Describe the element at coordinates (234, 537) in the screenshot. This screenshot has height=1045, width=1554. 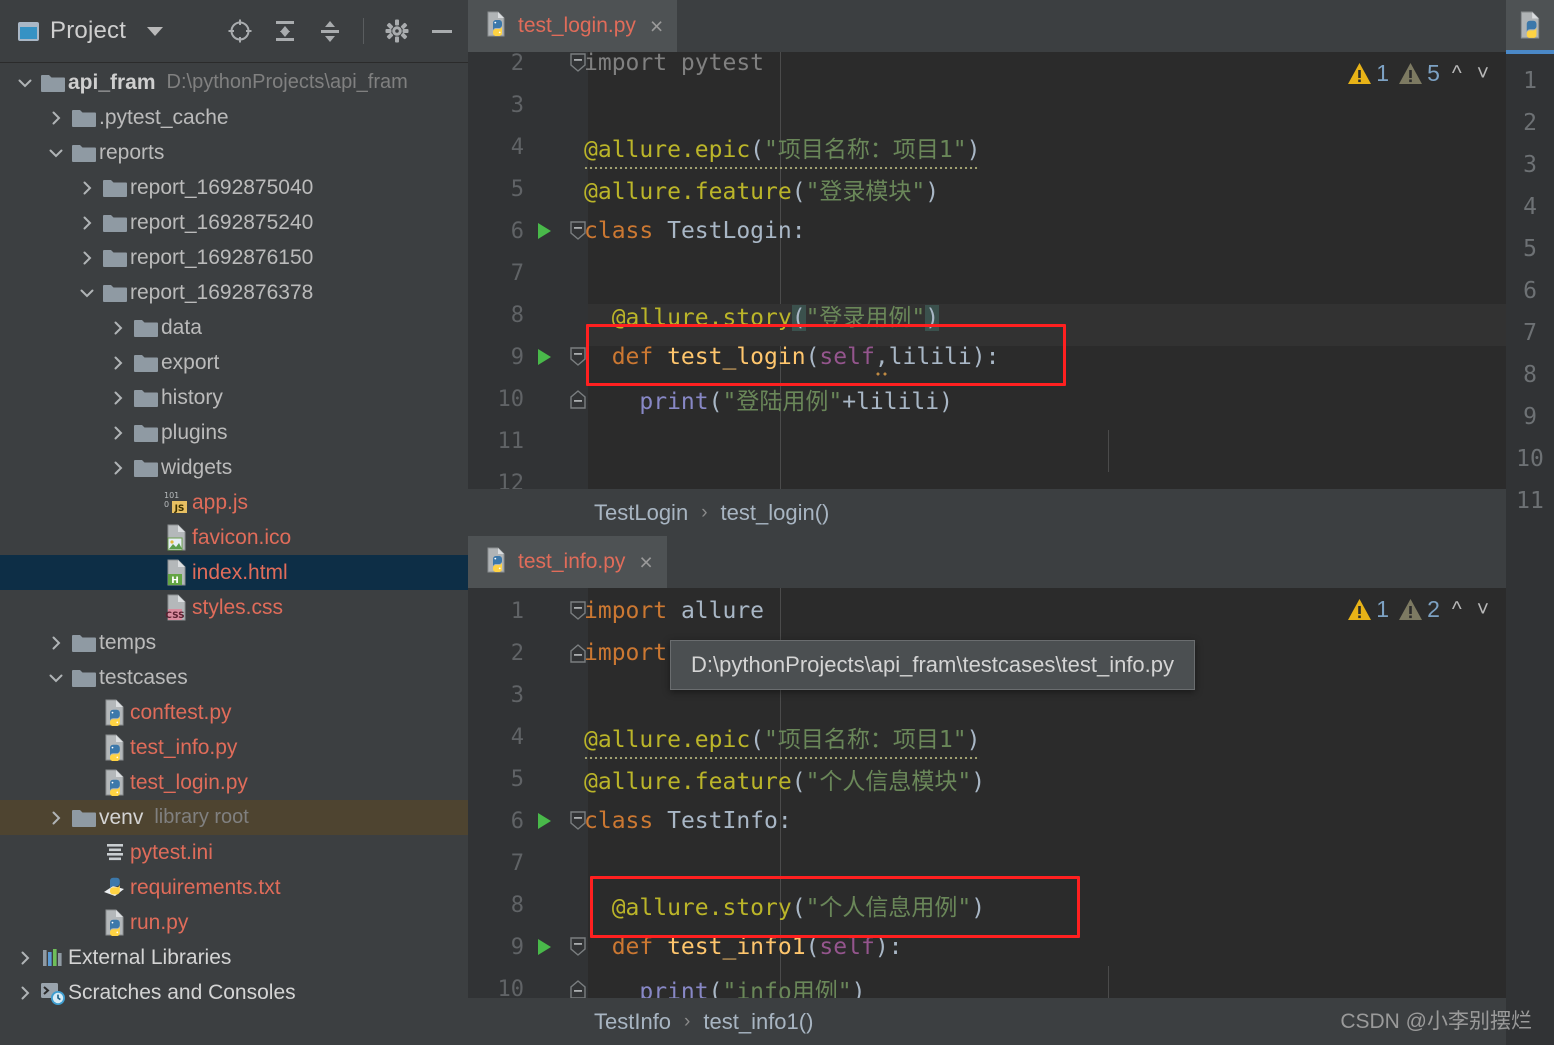
I see `tree-row-favicon-ico: favicon.ico` at that location.